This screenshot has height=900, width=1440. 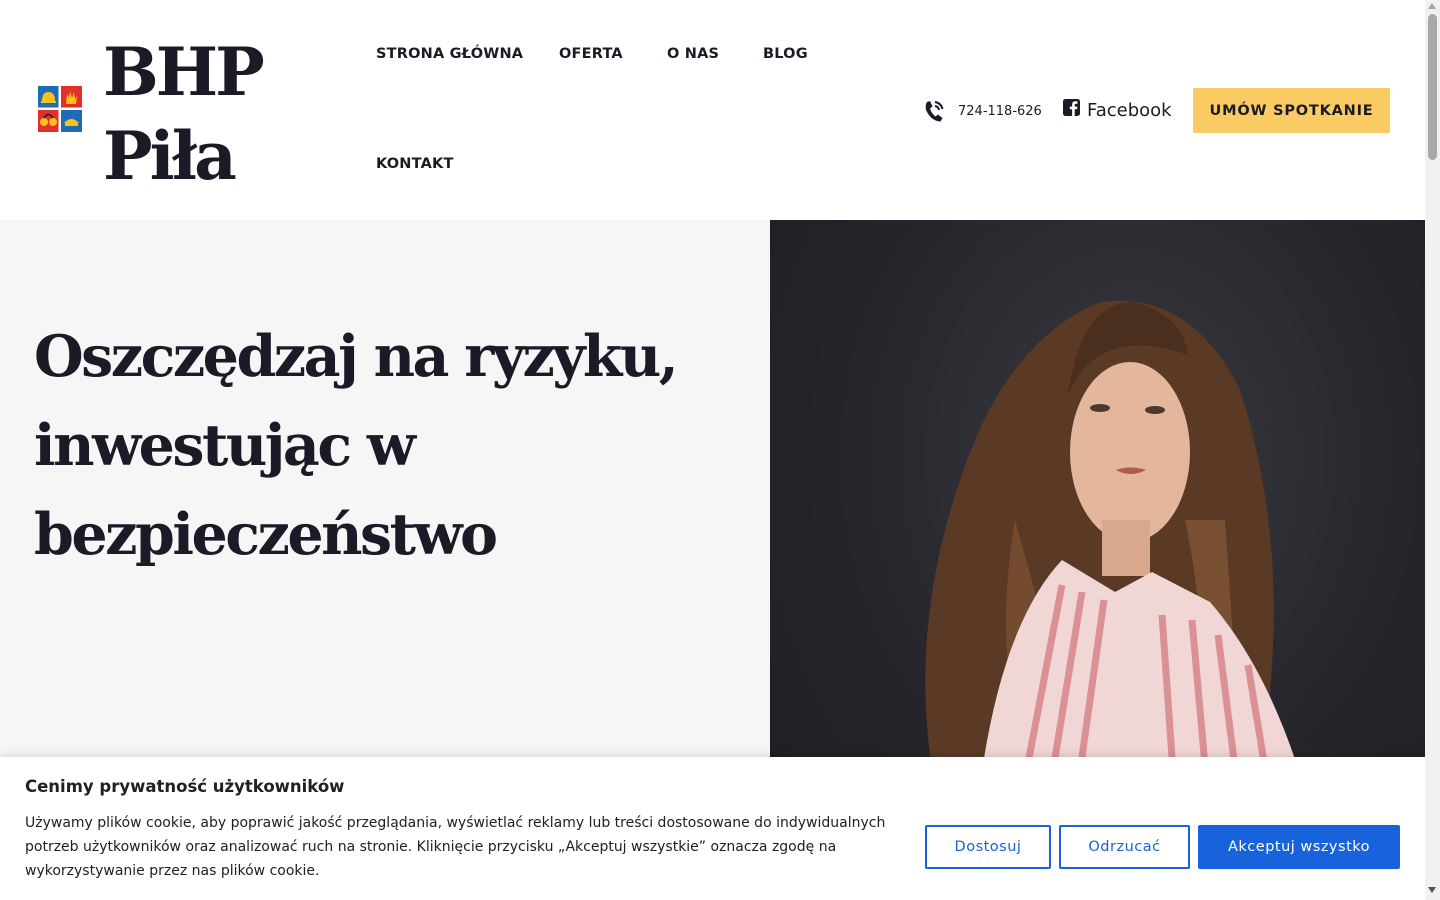 What do you see at coordinates (449, 54) in the screenshot?
I see `nav-home: STRONA GŁÓWNA` at bounding box center [449, 54].